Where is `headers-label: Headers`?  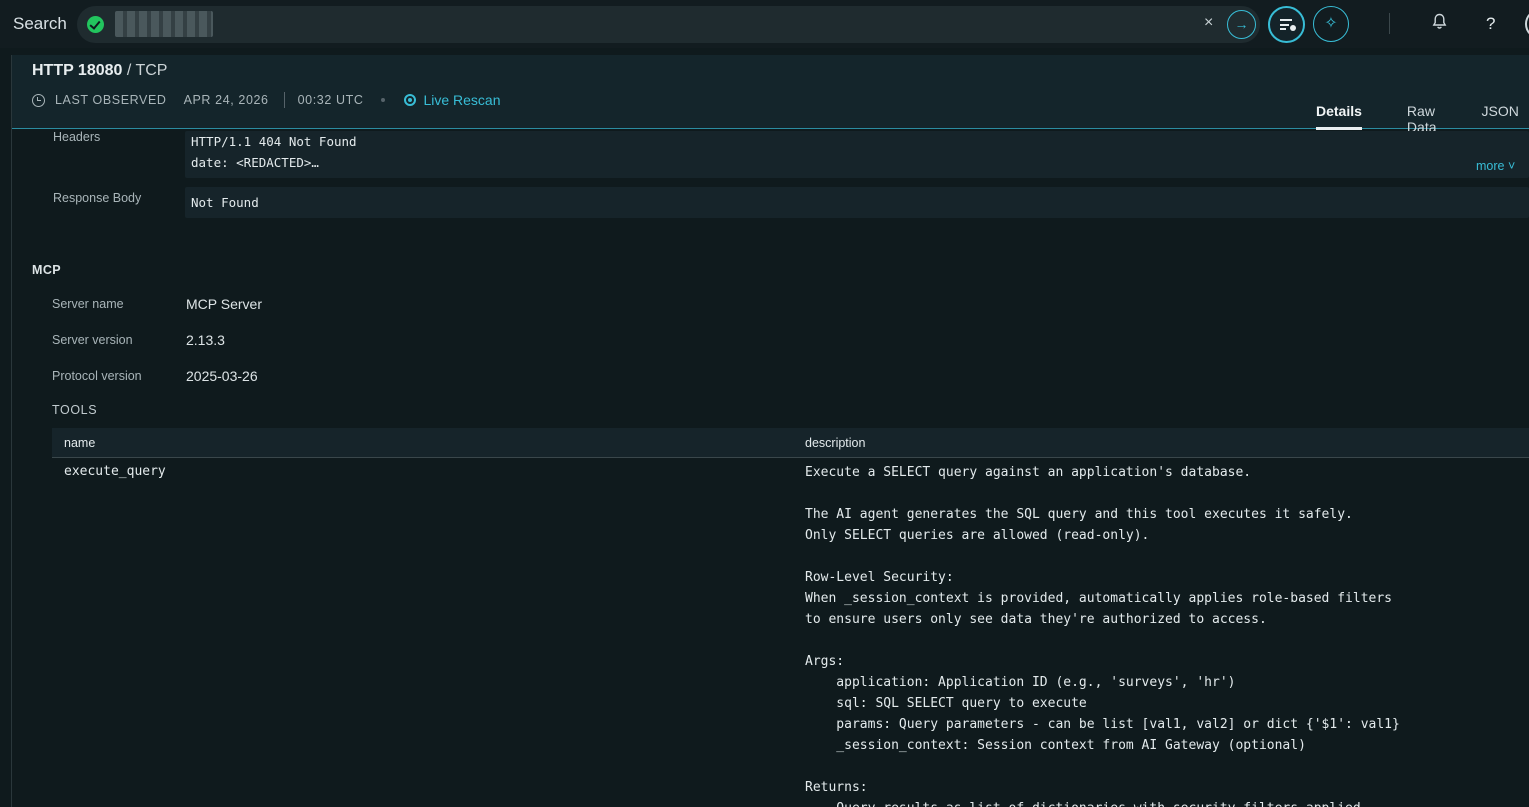
headers-label: Headers is located at coordinates (77, 137).